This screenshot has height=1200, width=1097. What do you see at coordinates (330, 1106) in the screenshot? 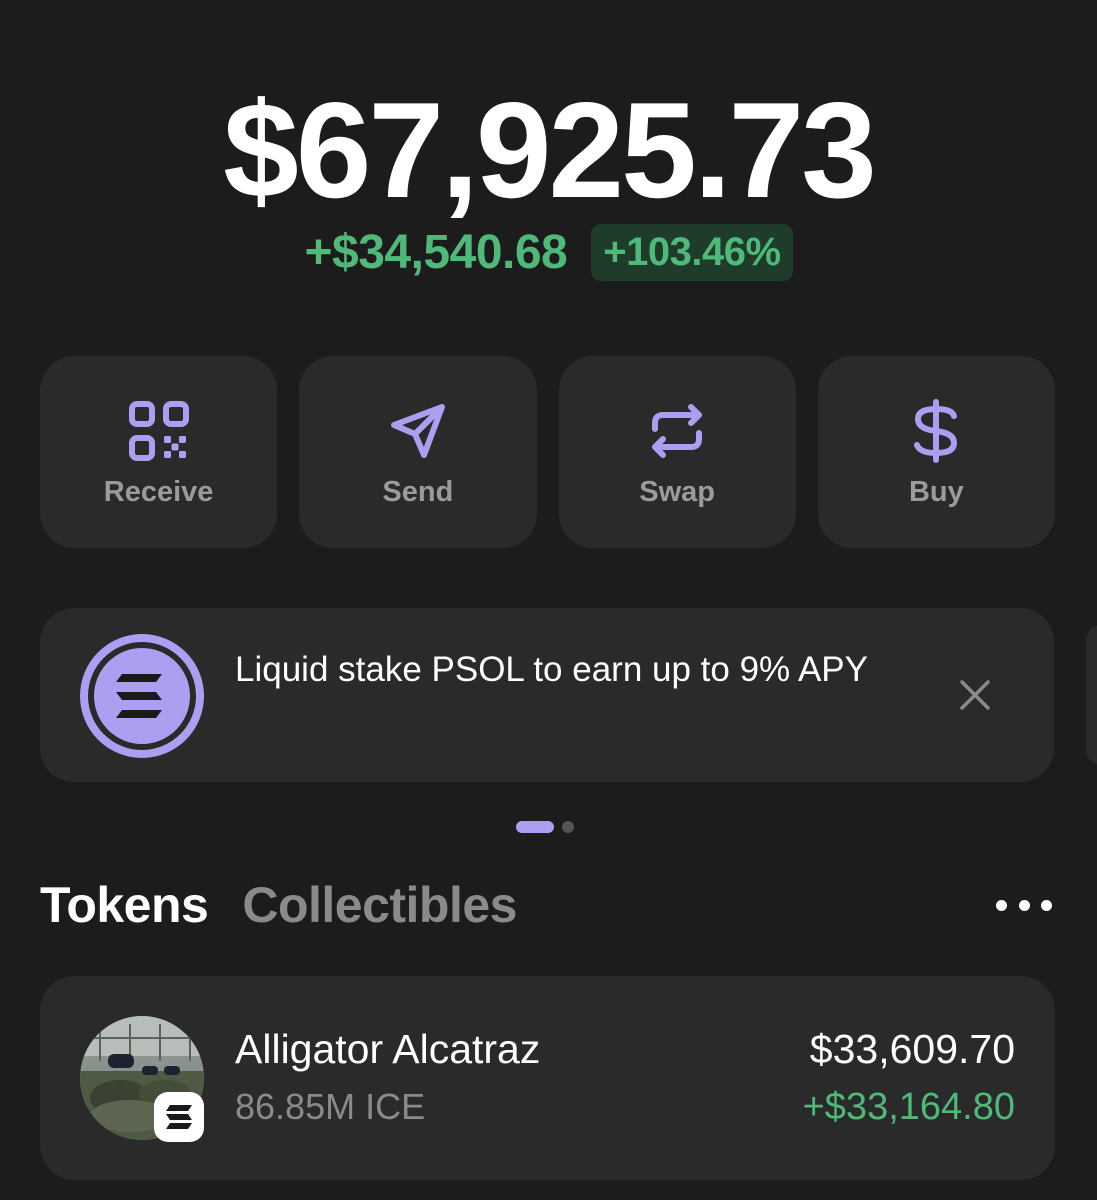
I see `token-amount: 86.85M ICE` at bounding box center [330, 1106].